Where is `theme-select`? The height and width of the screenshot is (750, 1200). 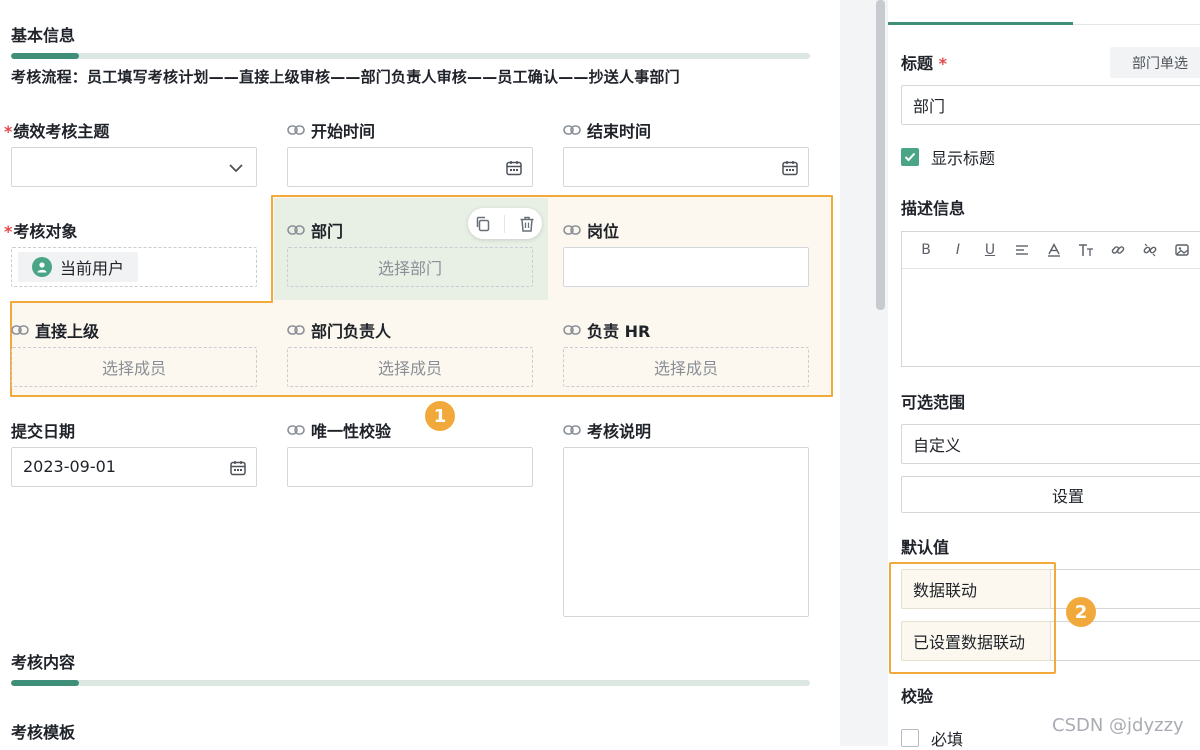 theme-select is located at coordinates (134, 167).